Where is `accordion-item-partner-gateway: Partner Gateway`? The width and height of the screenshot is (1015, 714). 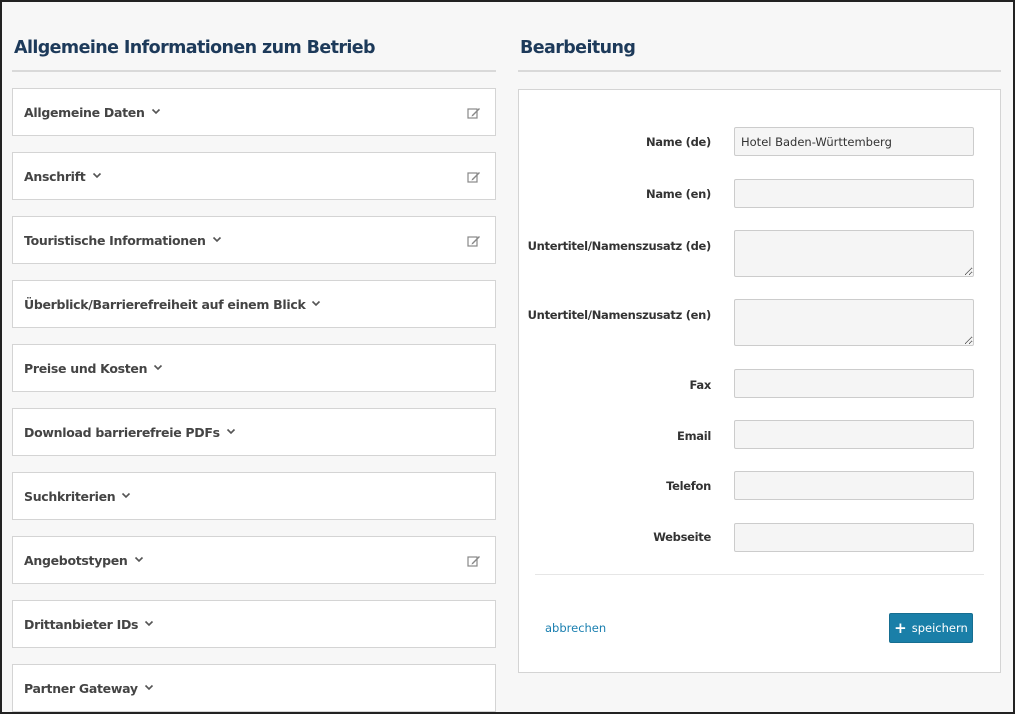 accordion-item-partner-gateway: Partner Gateway is located at coordinates (254, 688).